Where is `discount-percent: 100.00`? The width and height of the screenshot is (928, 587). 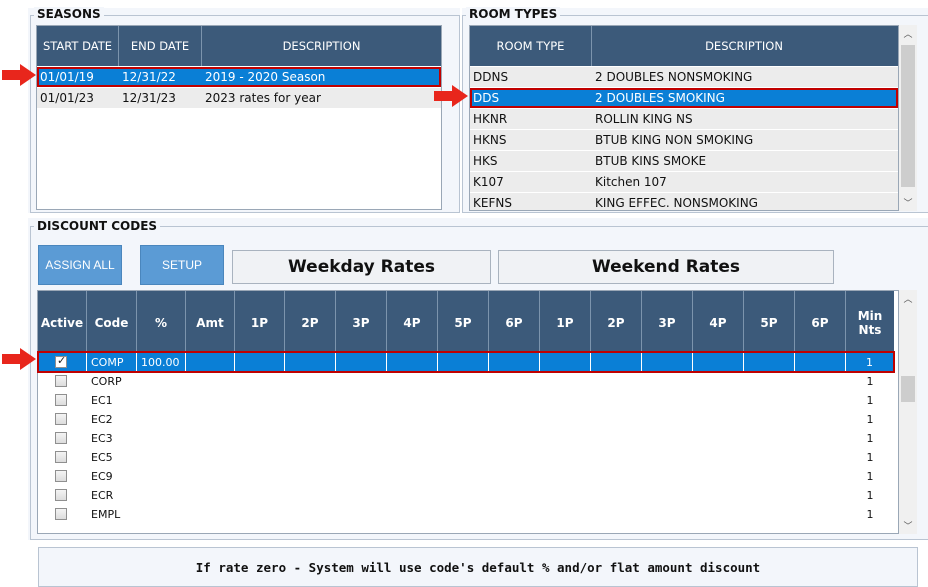 discount-percent: 100.00 is located at coordinates (161, 362).